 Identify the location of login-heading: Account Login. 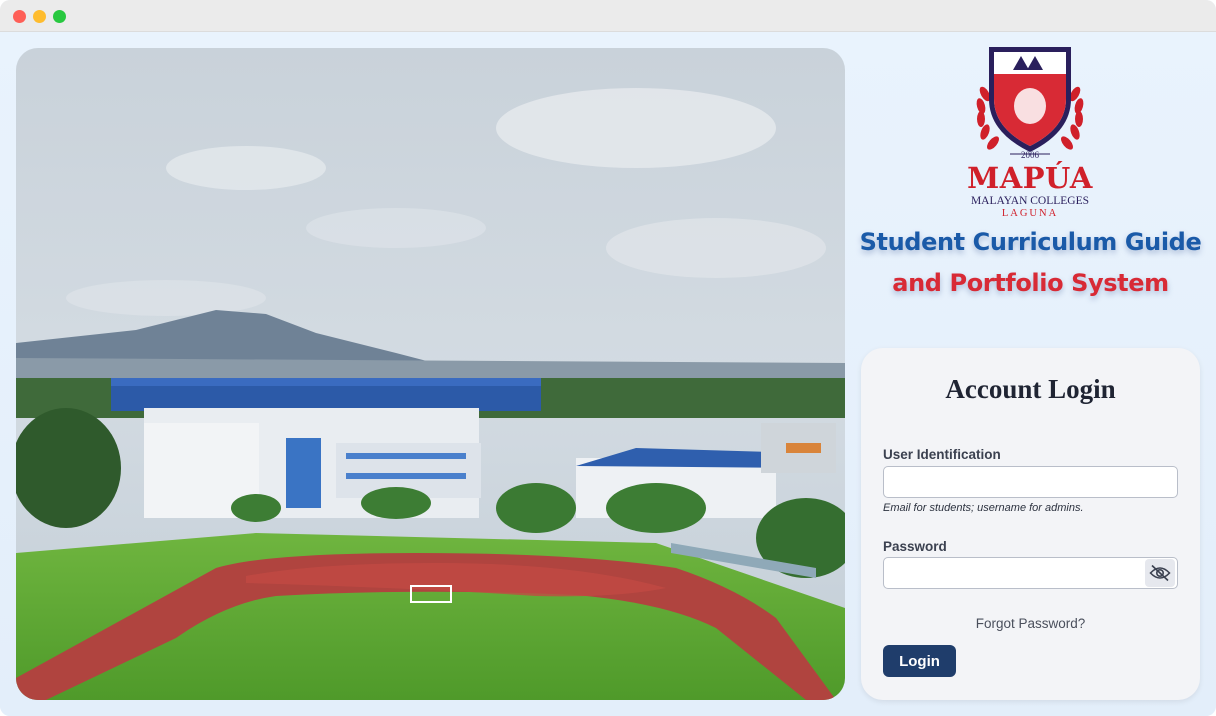
(1030, 389).